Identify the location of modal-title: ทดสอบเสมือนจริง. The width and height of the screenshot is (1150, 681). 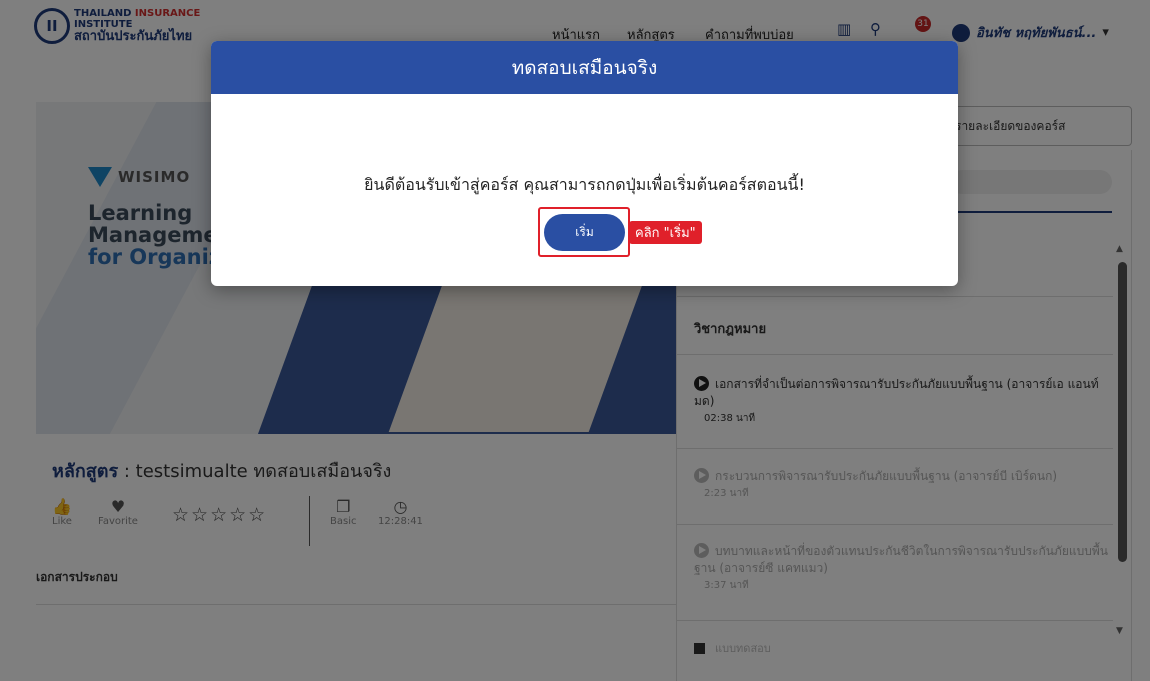
(584, 67).